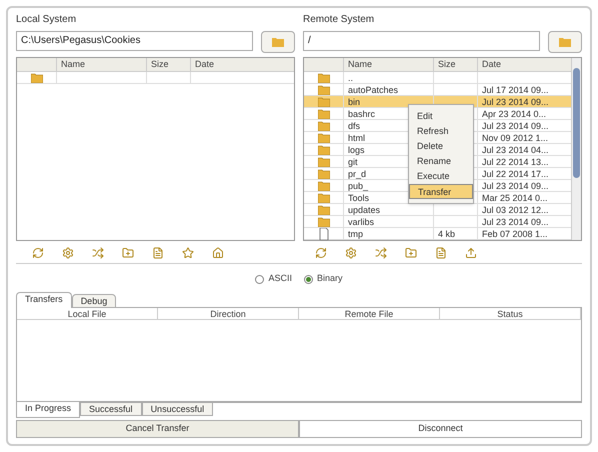 The width and height of the screenshot is (598, 452). What do you see at coordinates (44, 300) in the screenshot?
I see `tab: Transfers` at bounding box center [44, 300].